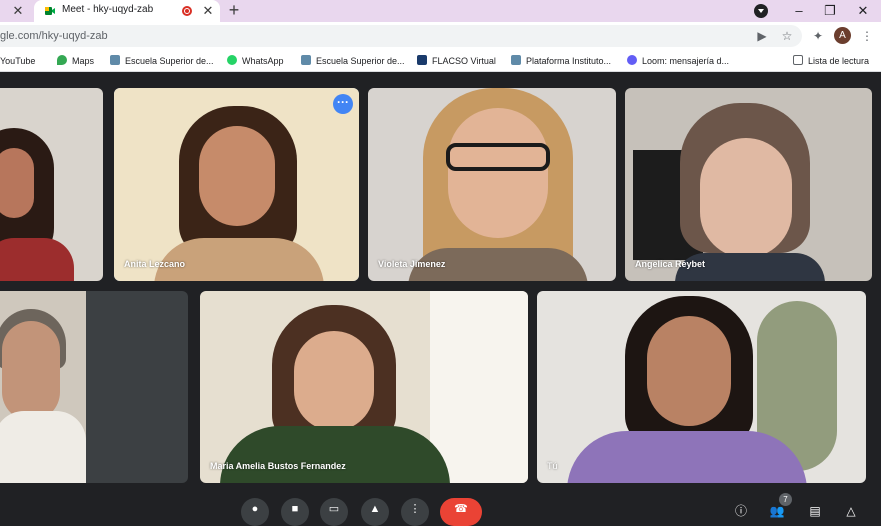  Describe the element at coordinates (851, 511) in the screenshot. I see `activities-icon: △` at that location.